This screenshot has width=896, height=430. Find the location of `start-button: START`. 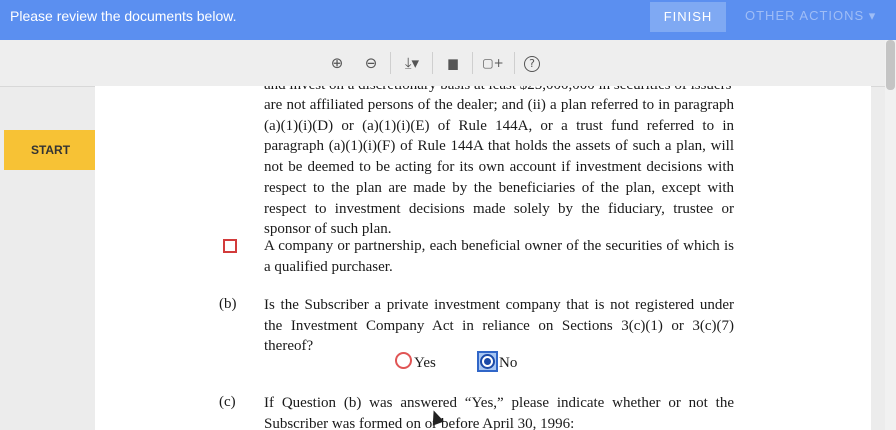

start-button: START is located at coordinates (50, 150).